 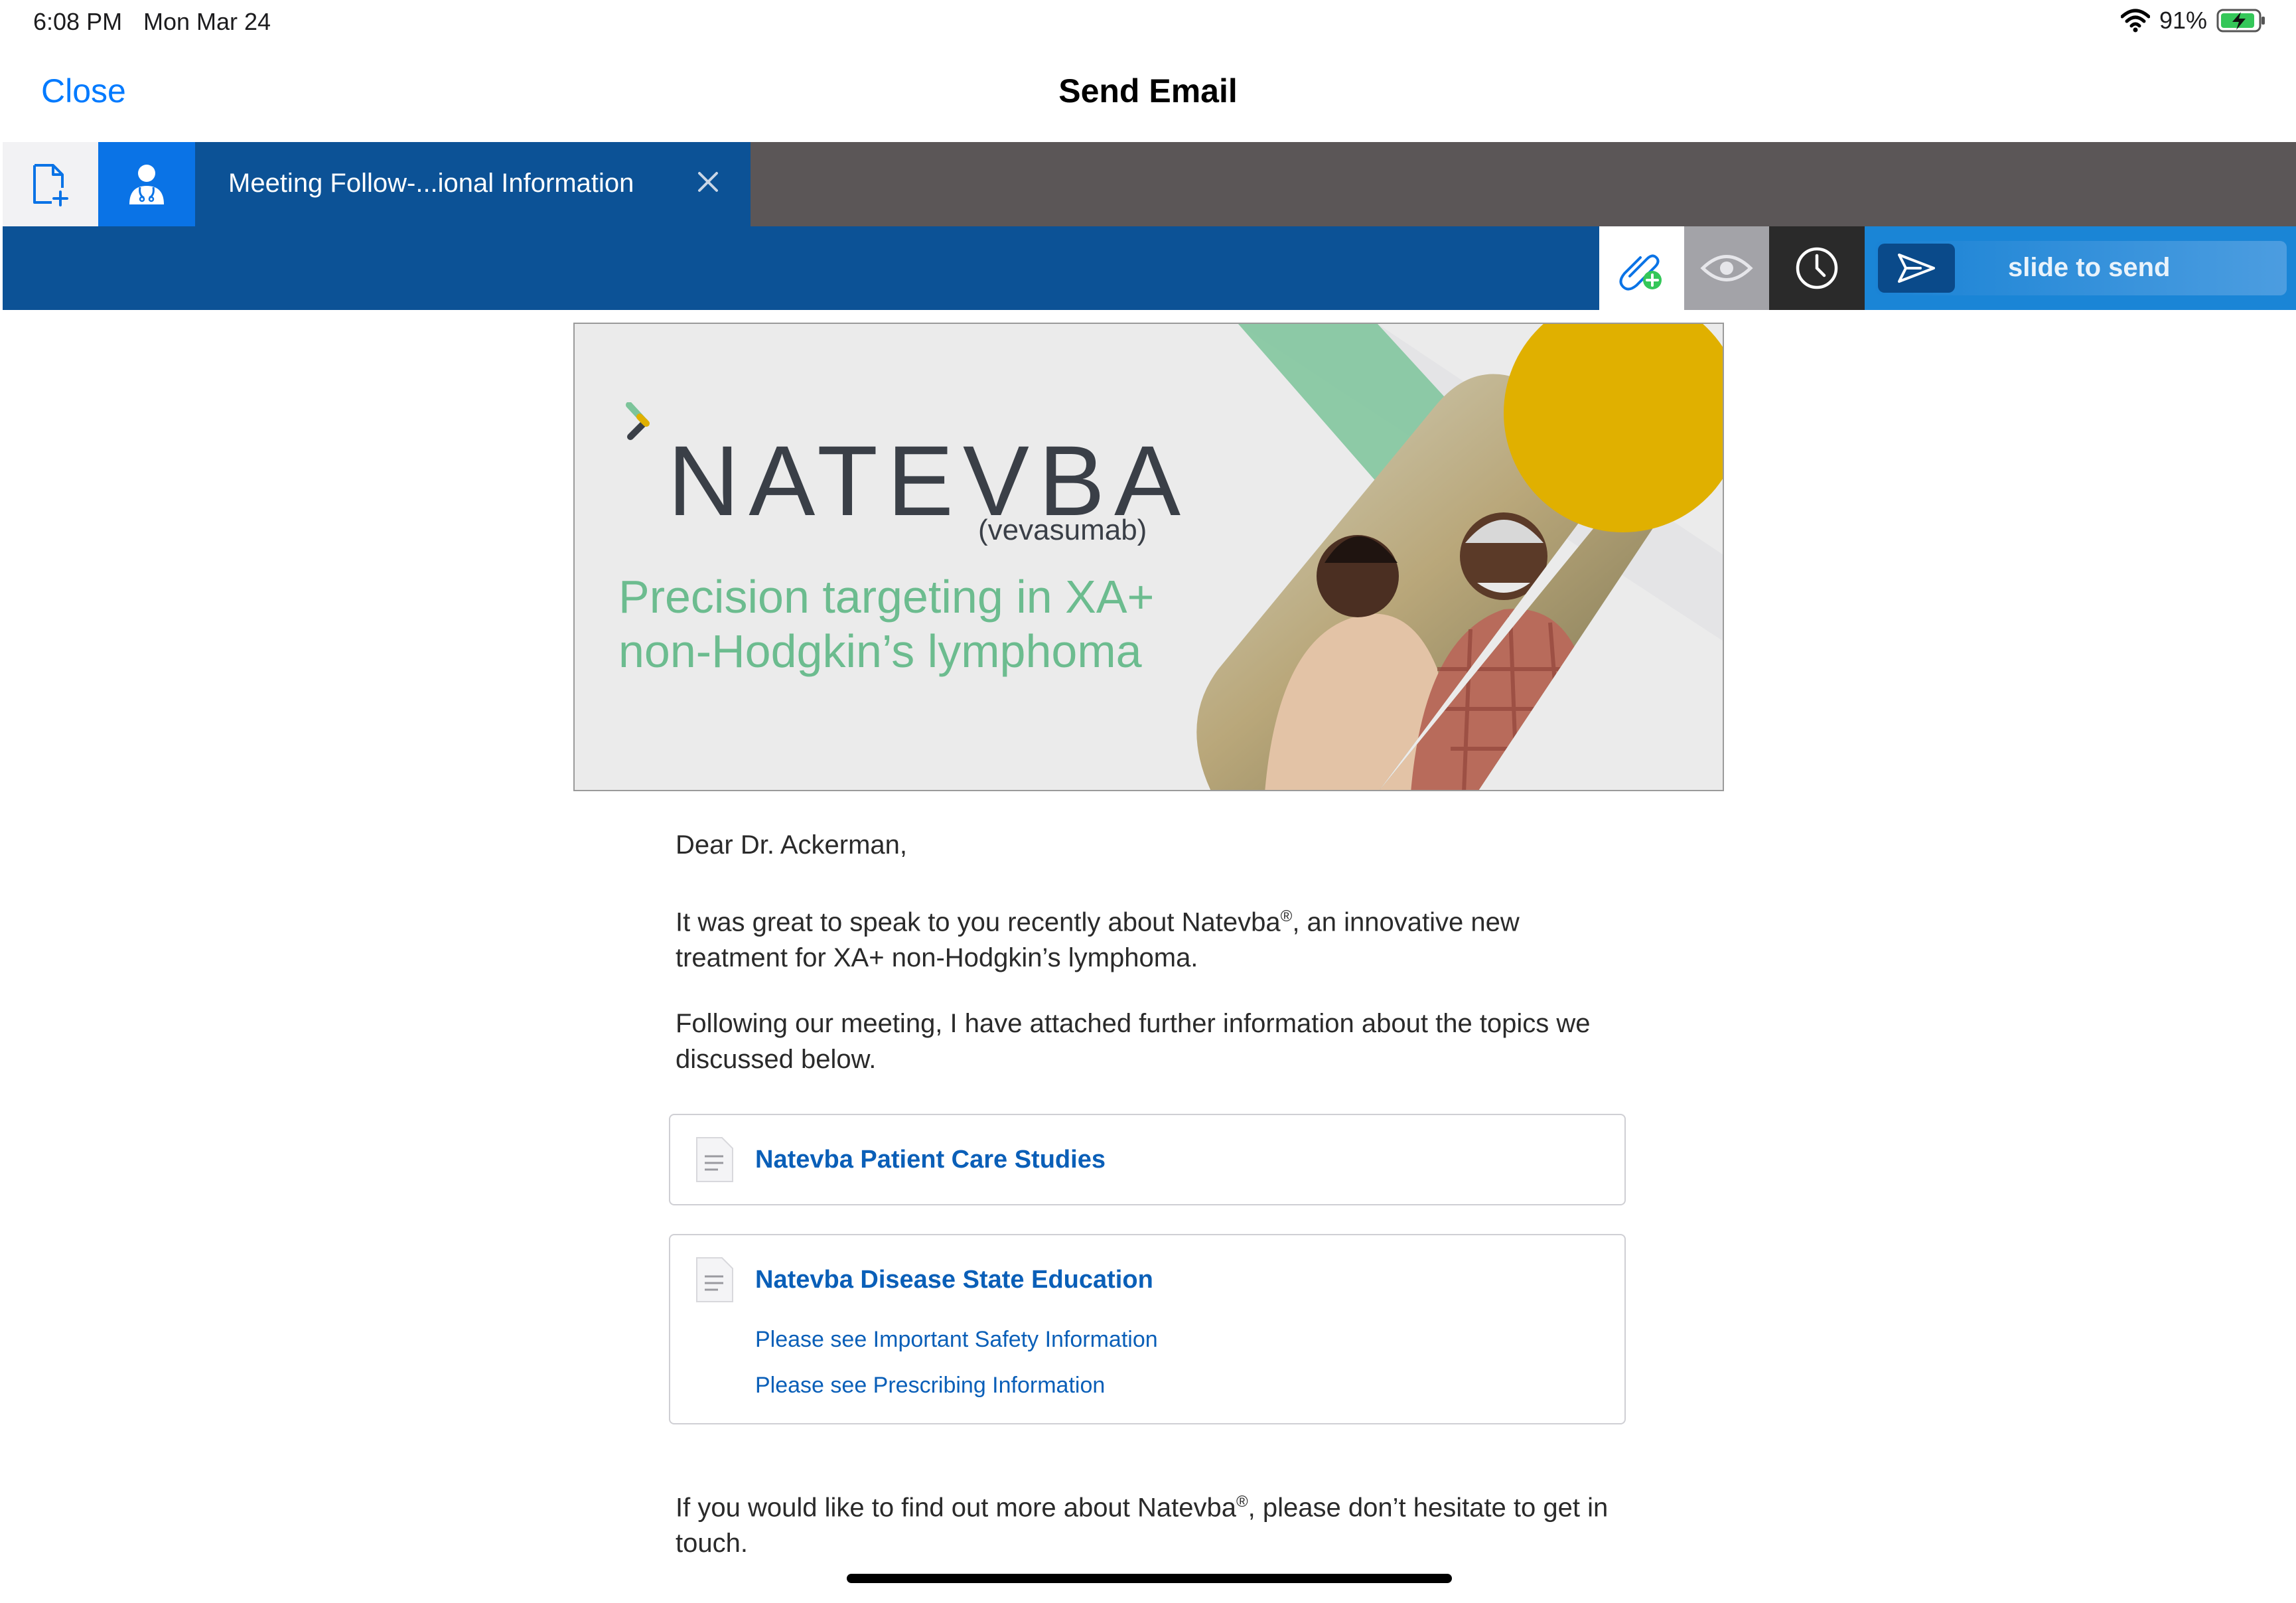 What do you see at coordinates (2089, 267) in the screenshot?
I see `slide-label: slide to send` at bounding box center [2089, 267].